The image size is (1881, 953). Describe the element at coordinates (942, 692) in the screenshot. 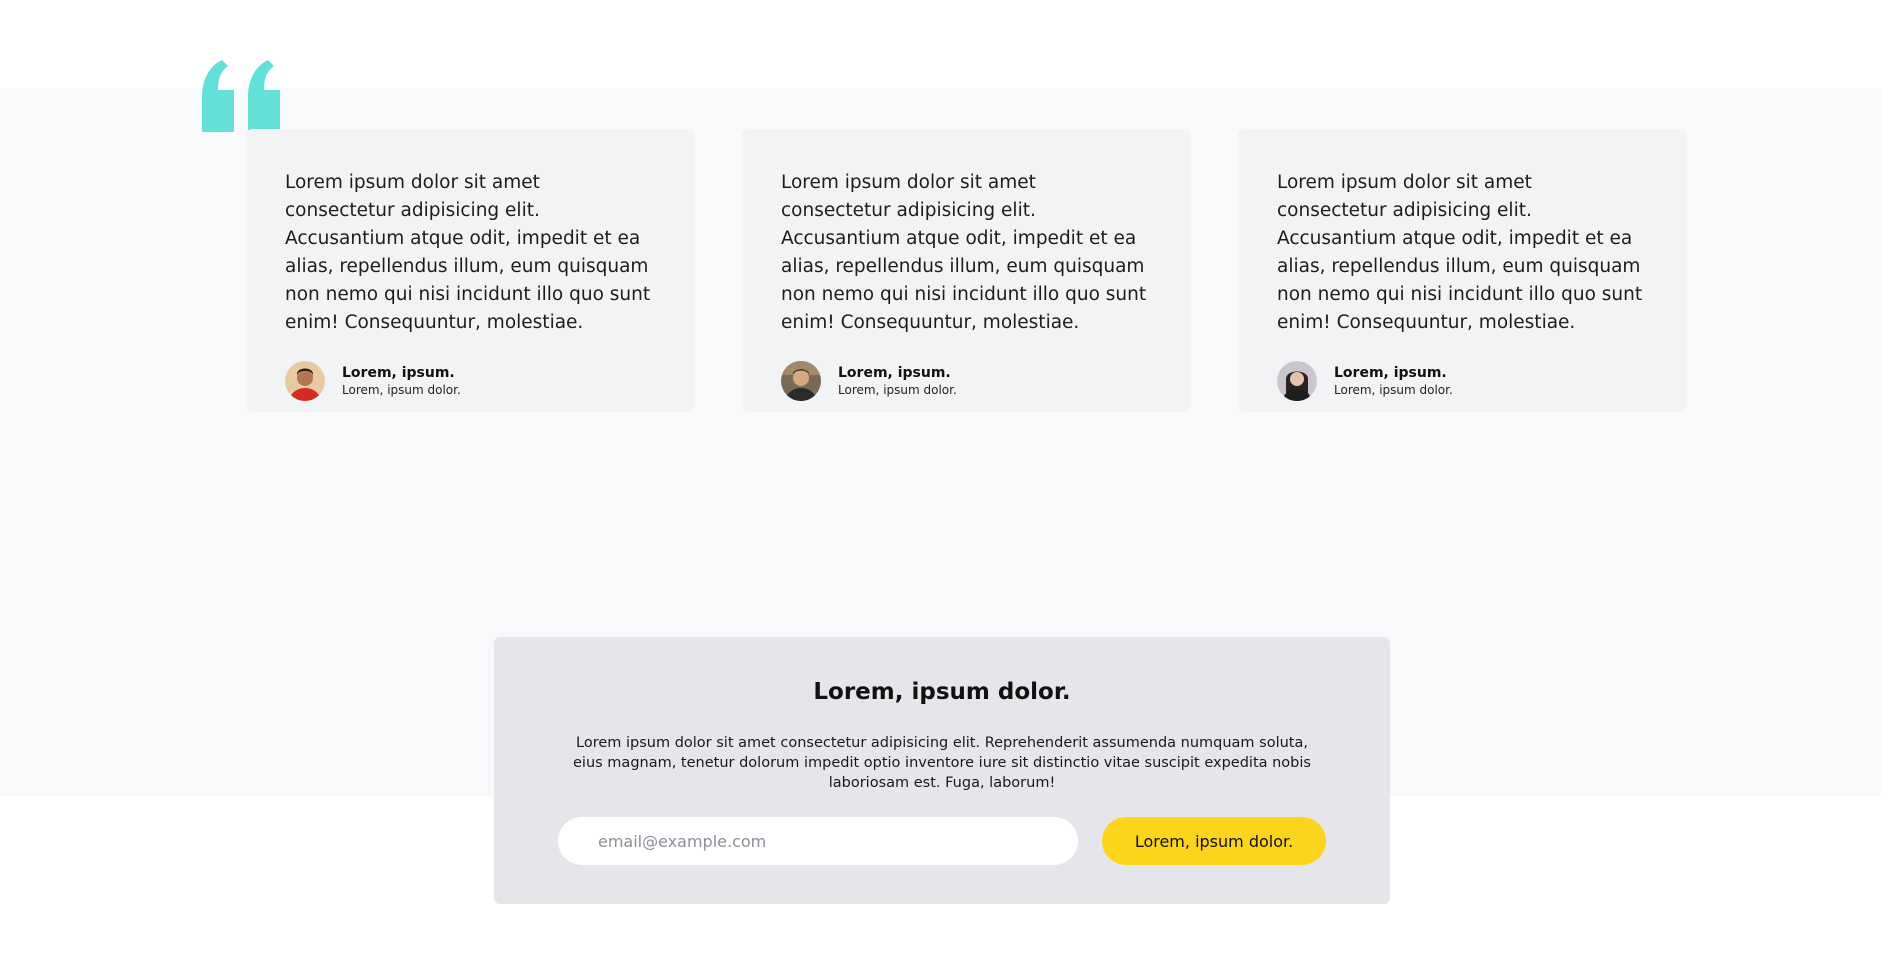

I see `newsletter-title: Lorem, ipsum dolor.` at that location.